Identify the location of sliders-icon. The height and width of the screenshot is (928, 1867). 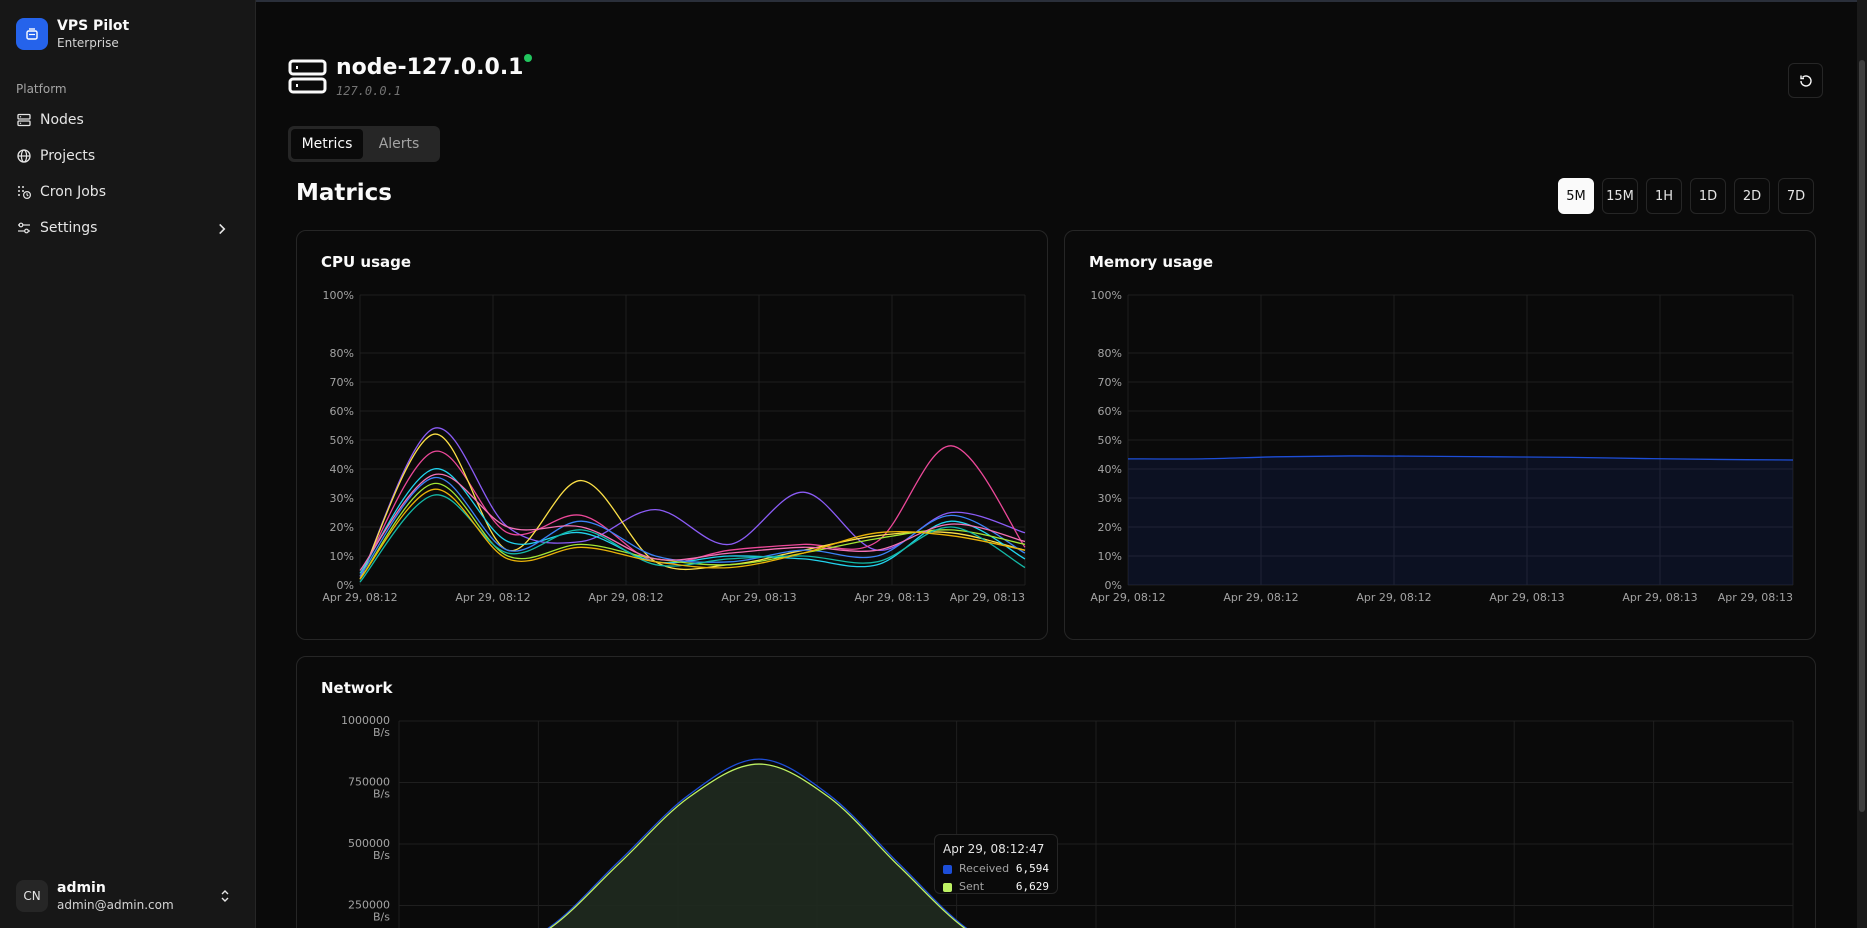
(24, 228).